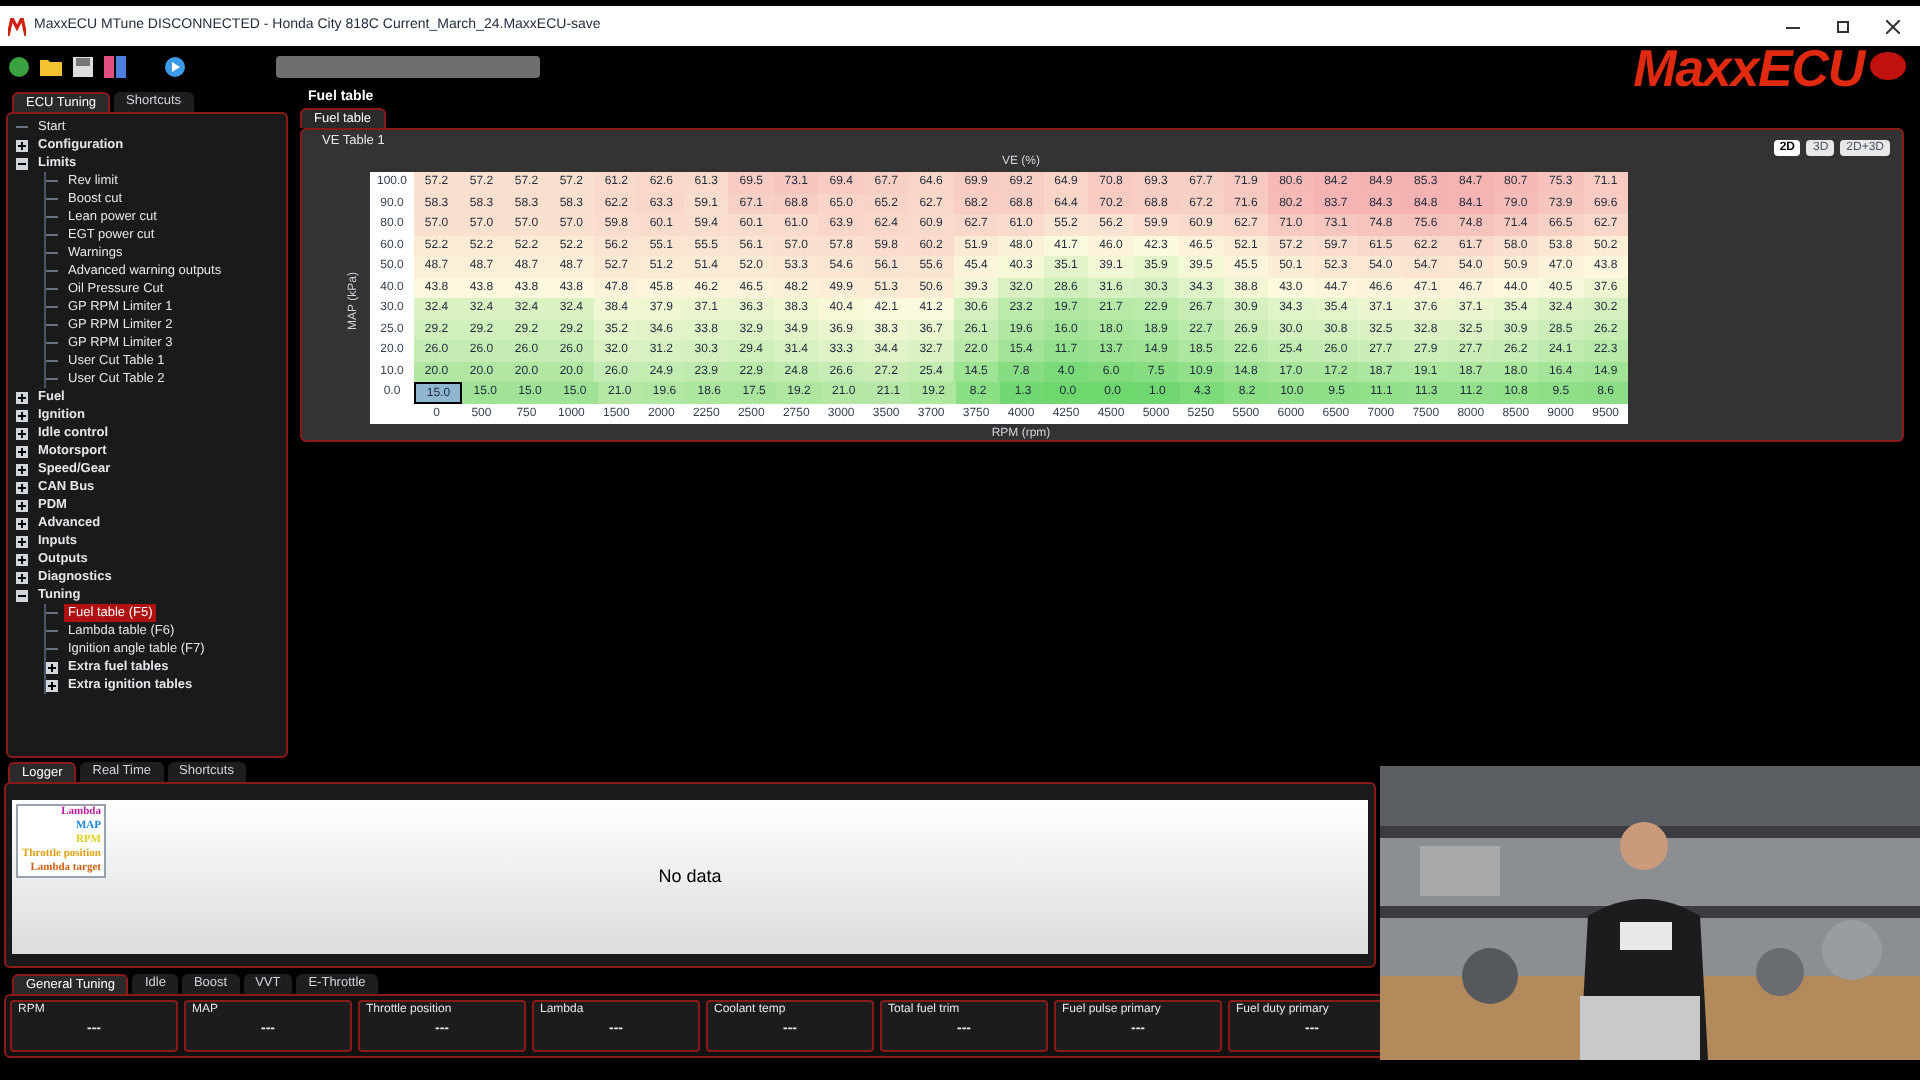 The width and height of the screenshot is (1920, 1080). Describe the element at coordinates (175, 66) in the screenshot. I see `play-icon` at that location.